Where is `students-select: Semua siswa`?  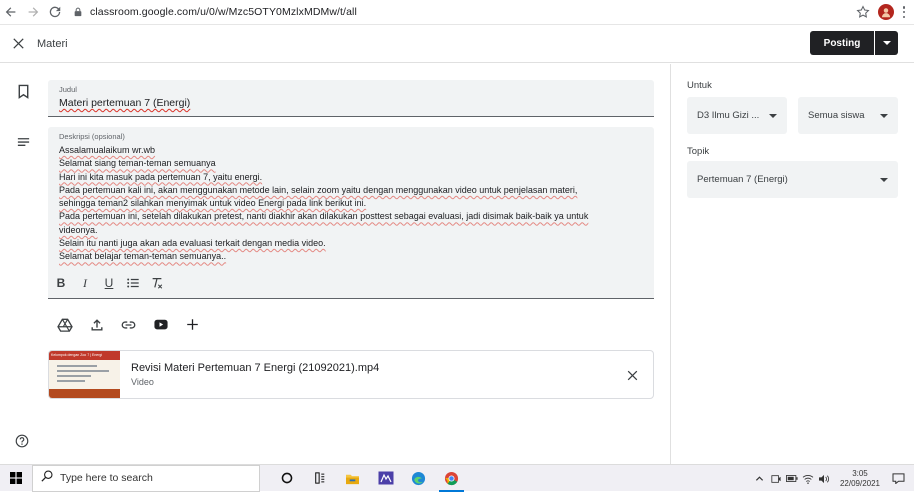 students-select: Semua siswa is located at coordinates (848, 115).